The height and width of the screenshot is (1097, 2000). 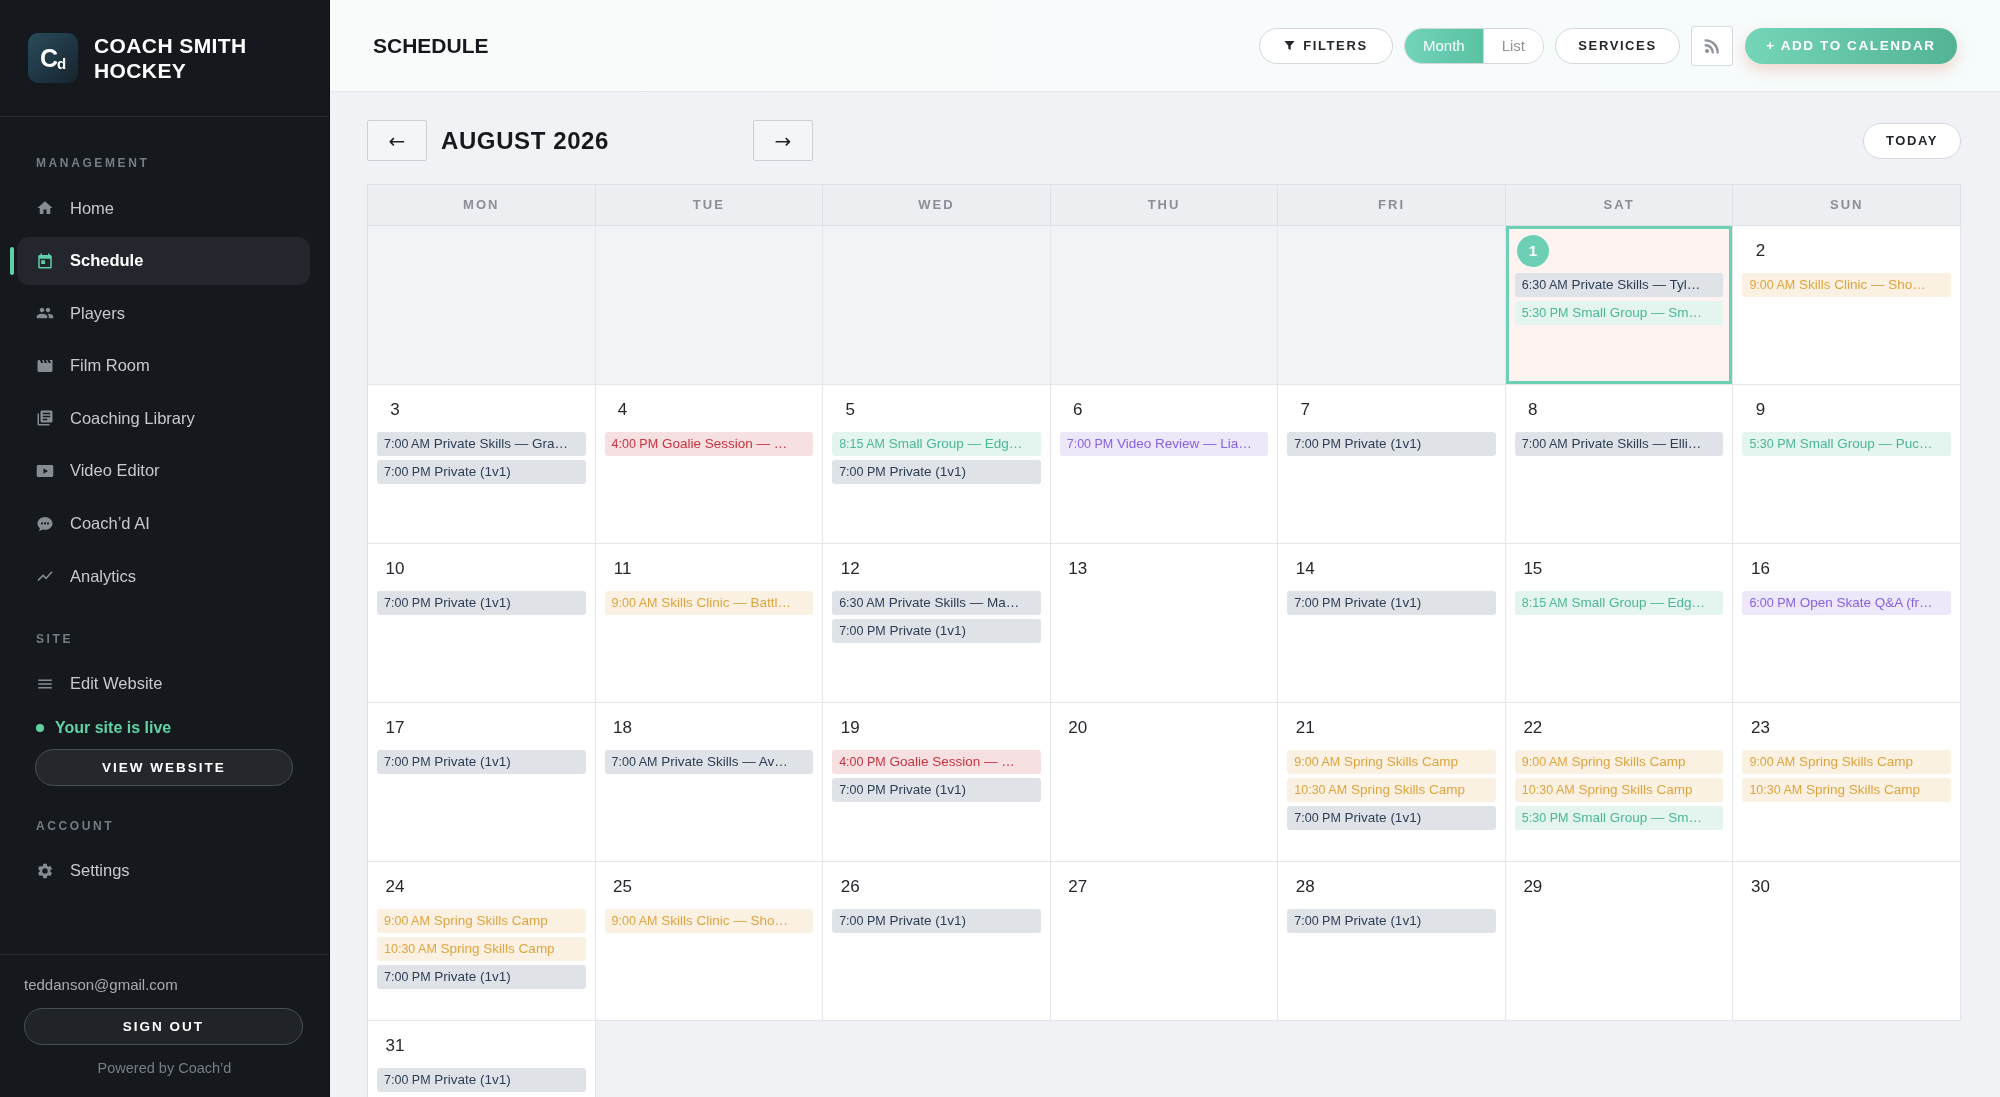 I want to click on weekday-header: MON, so click(x=482, y=205).